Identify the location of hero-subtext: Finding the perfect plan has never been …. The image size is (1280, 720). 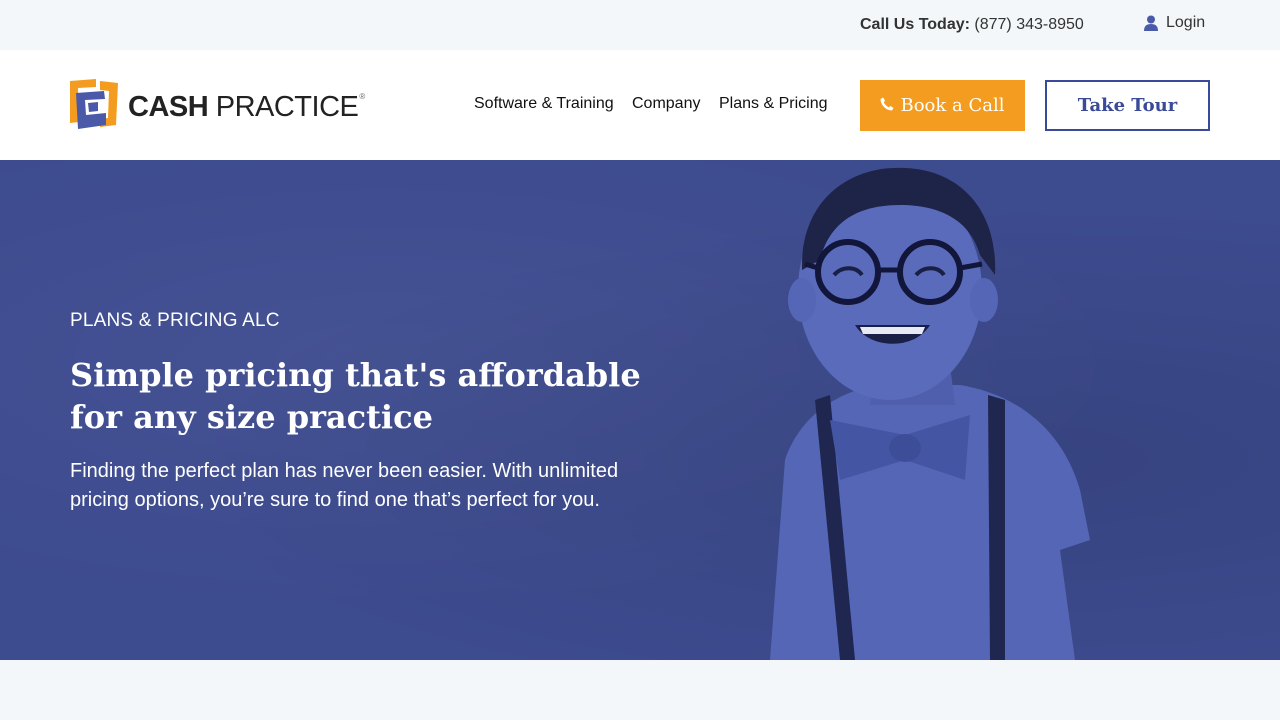
(344, 485).